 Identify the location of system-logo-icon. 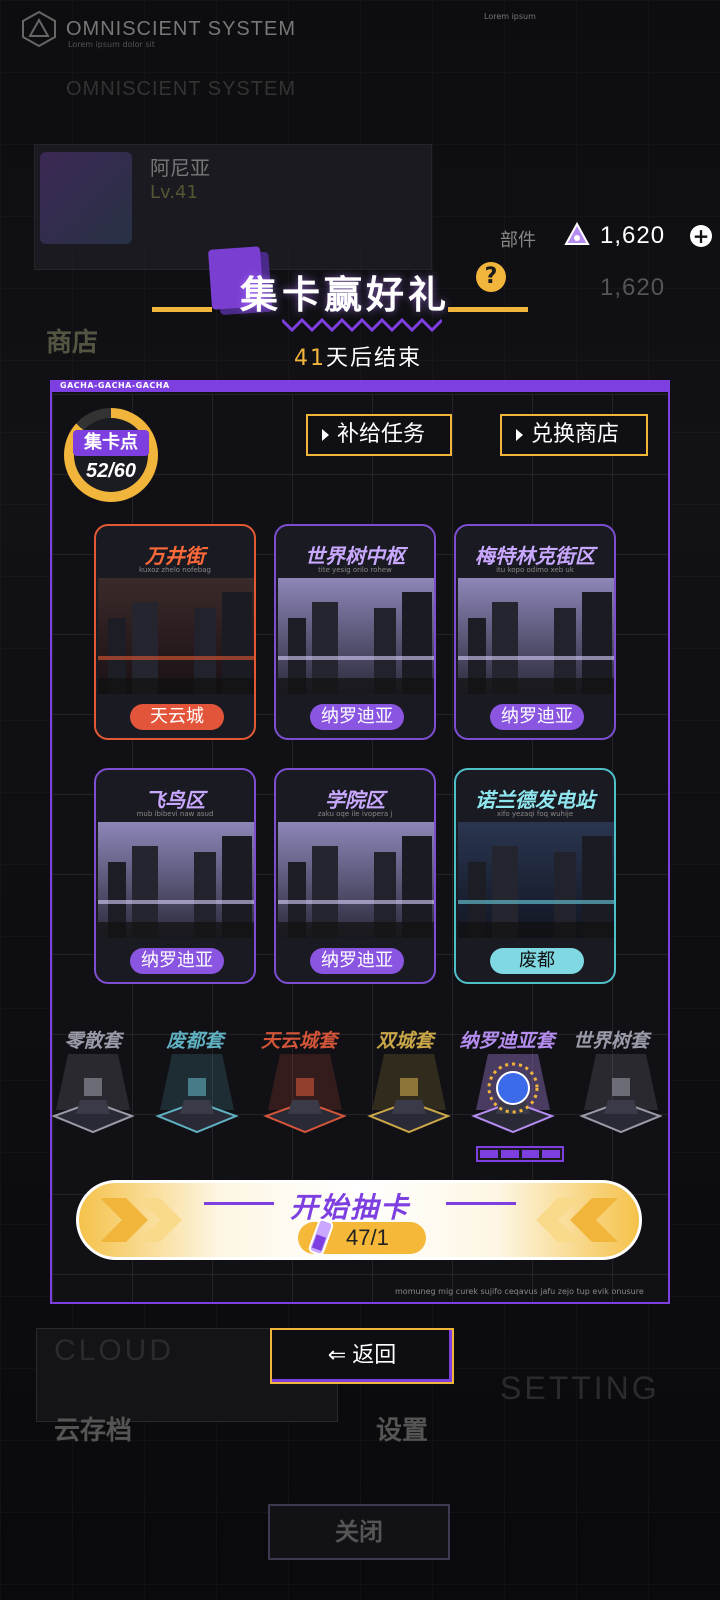
(39, 29).